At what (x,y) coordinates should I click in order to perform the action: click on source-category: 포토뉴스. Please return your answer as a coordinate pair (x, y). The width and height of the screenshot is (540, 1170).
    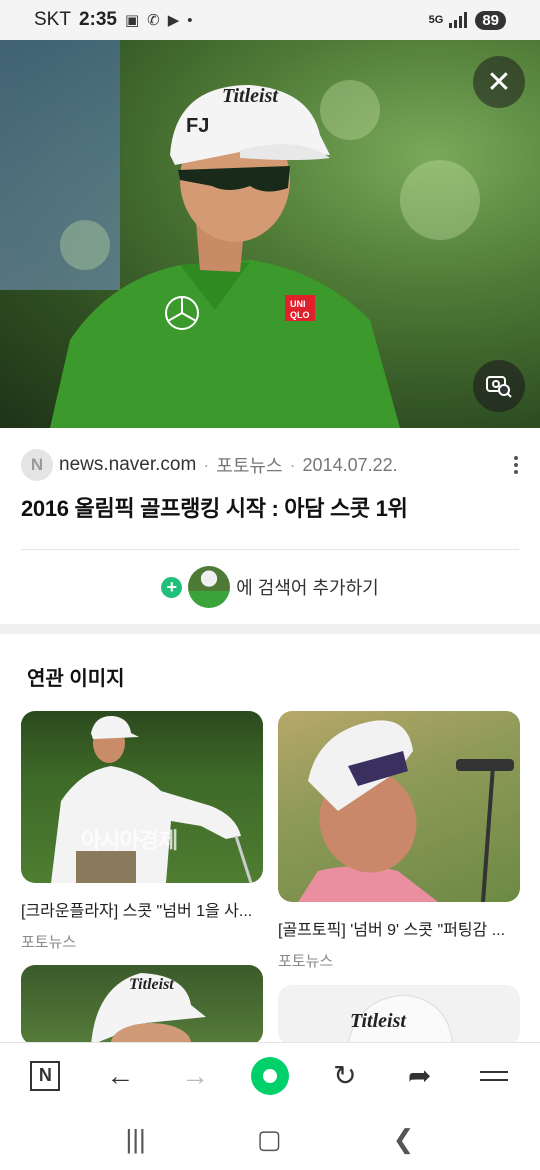
    Looking at the image, I should click on (249, 466).